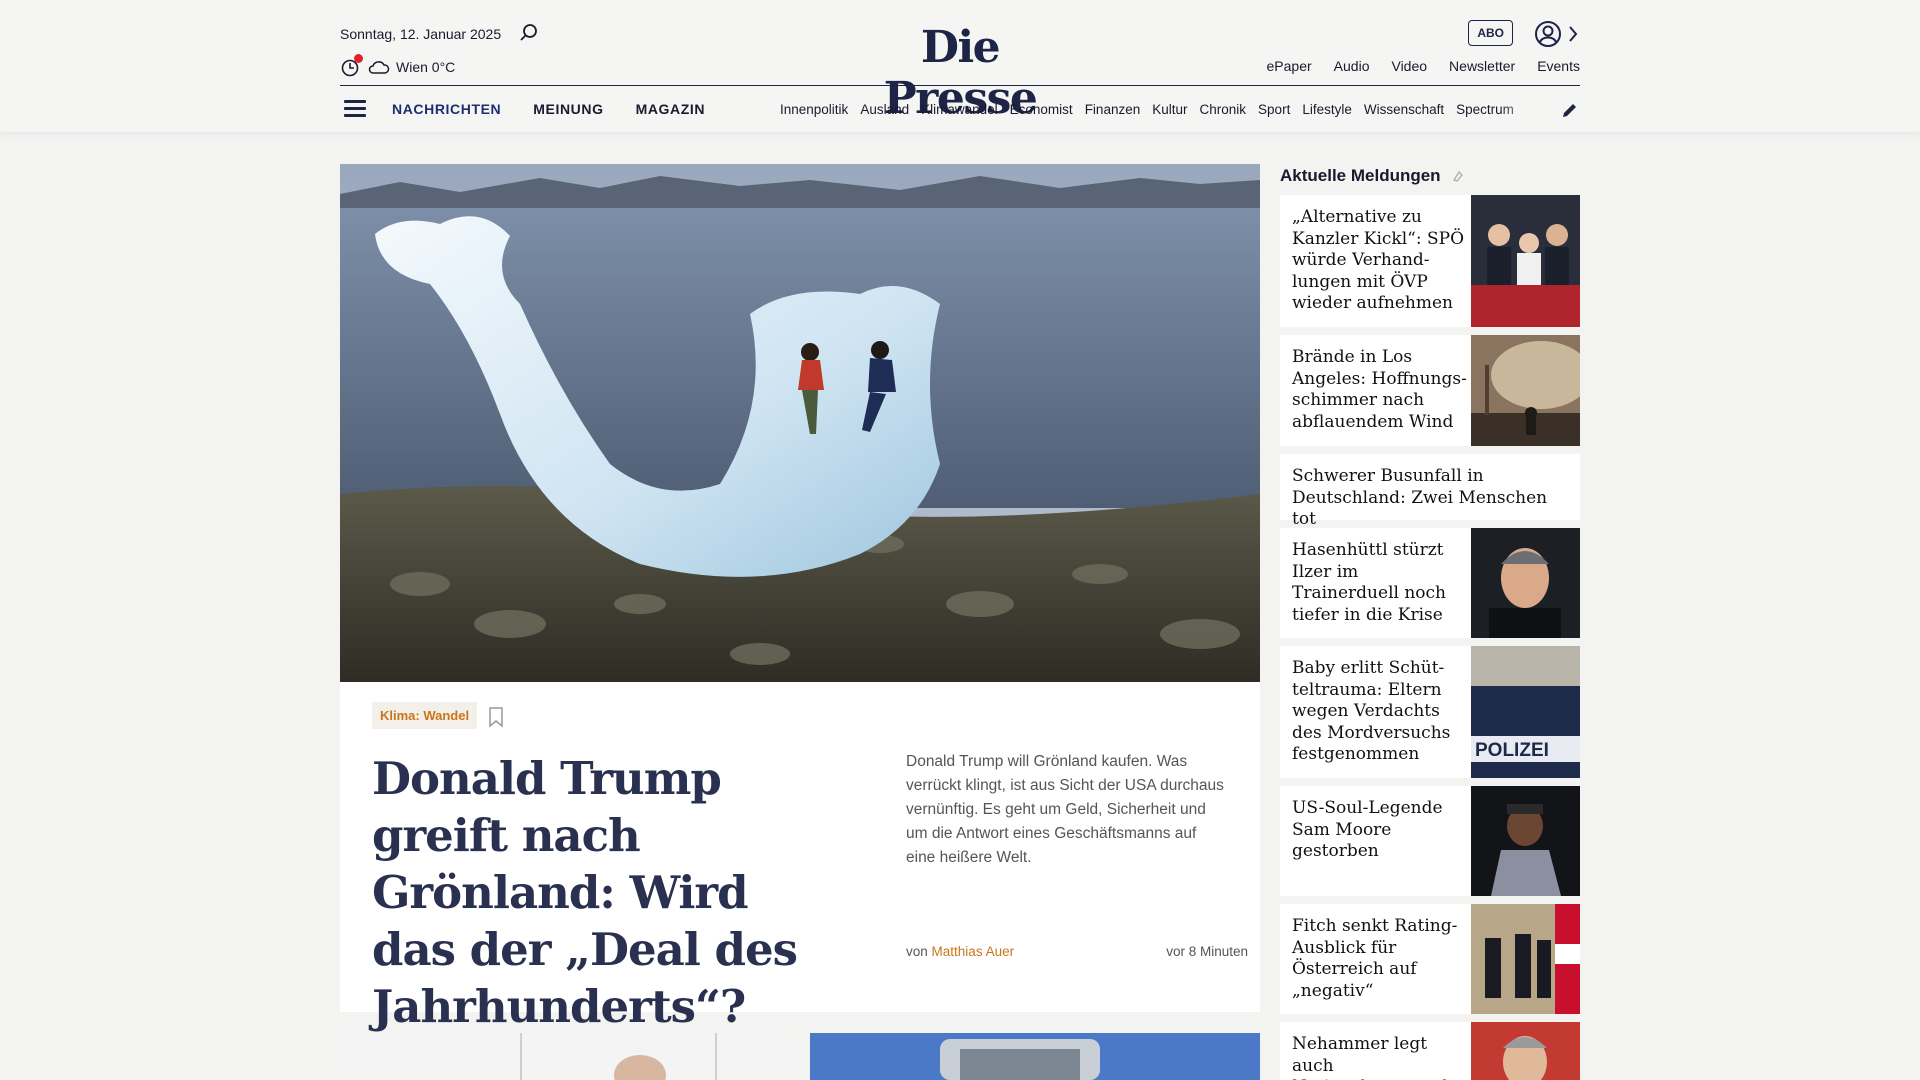 Image resolution: width=1920 pixels, height=1080 pixels. What do you see at coordinates (355, 109) in the screenshot?
I see `hamburger-menu-icon` at bounding box center [355, 109].